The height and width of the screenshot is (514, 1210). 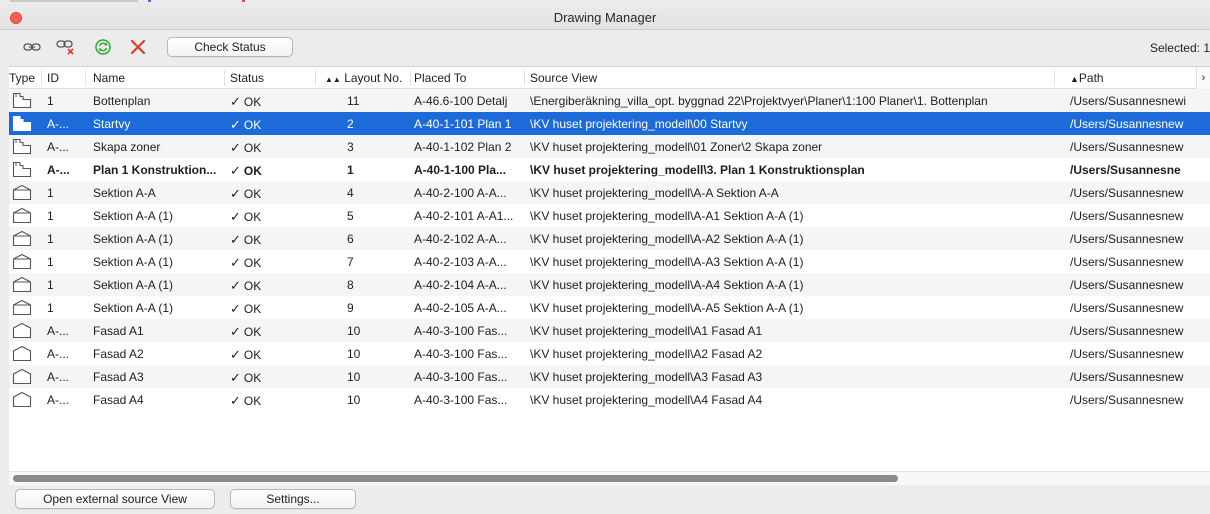 What do you see at coordinates (118, 331) in the screenshot?
I see `row-name: Fasad A1` at bounding box center [118, 331].